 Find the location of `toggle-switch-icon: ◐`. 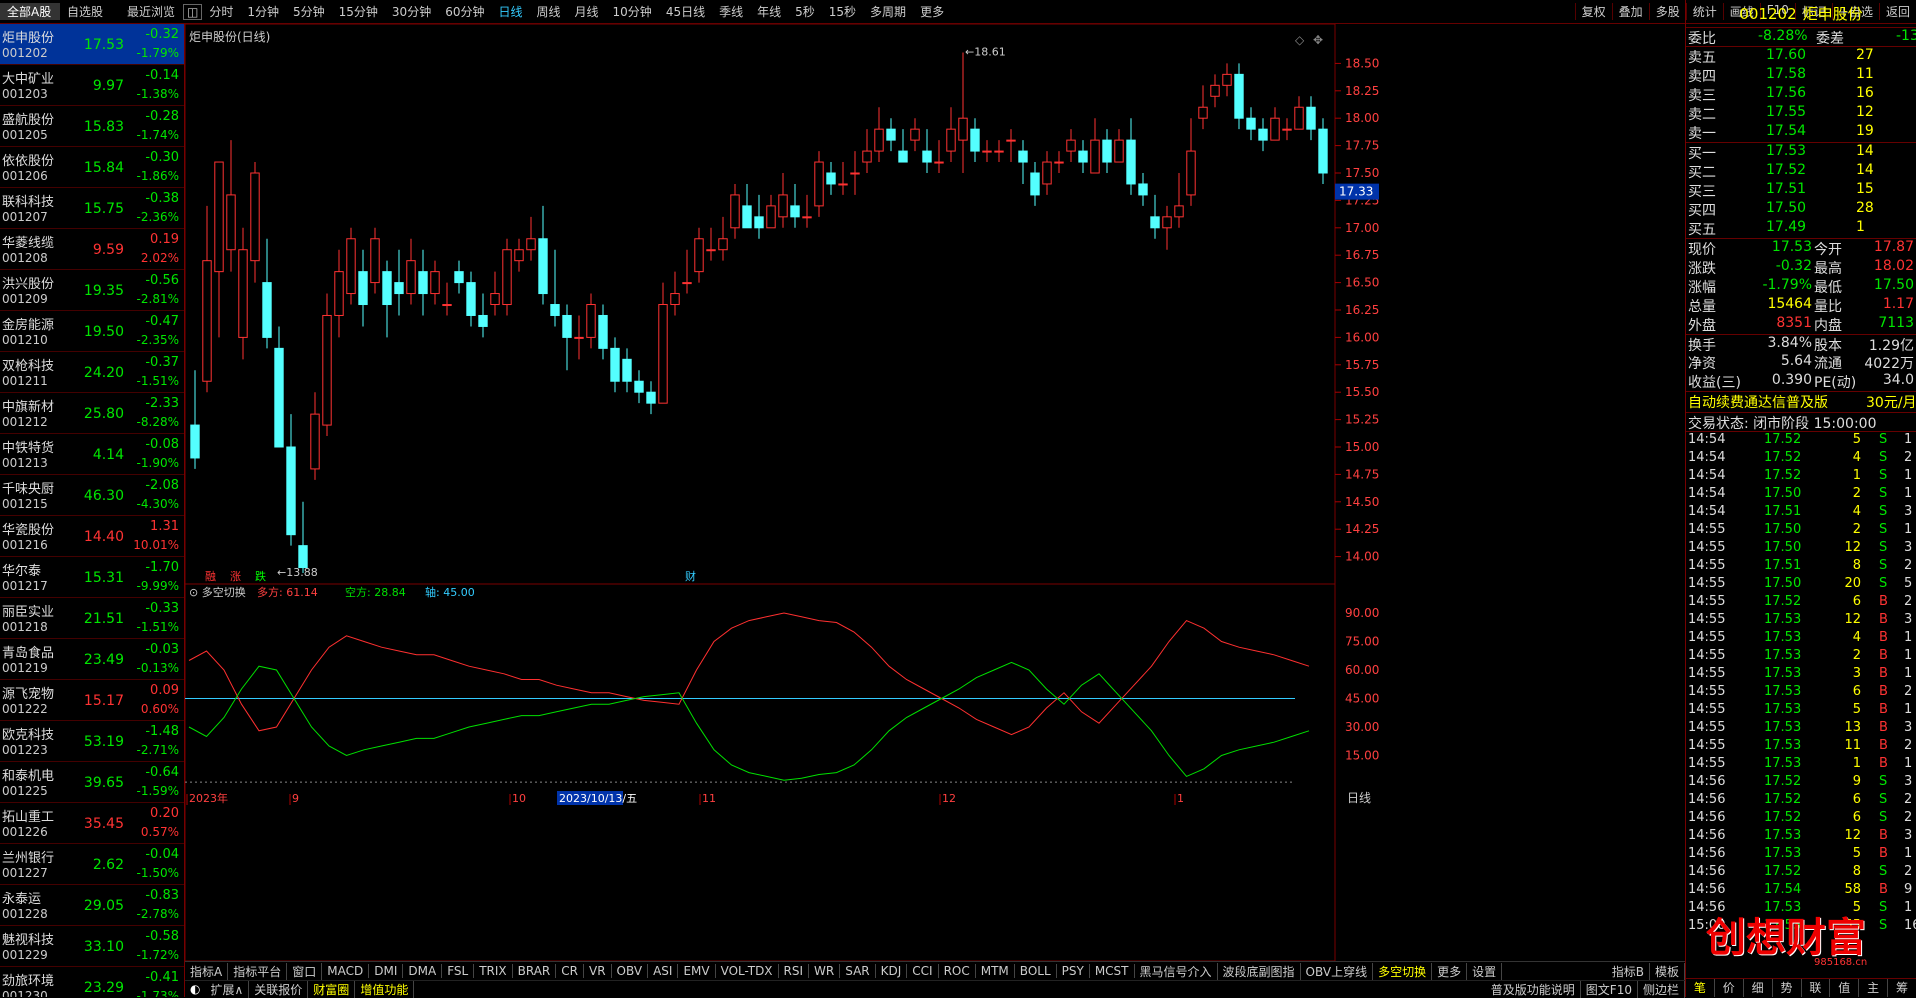

toggle-switch-icon: ◐ is located at coordinates (195, 989).